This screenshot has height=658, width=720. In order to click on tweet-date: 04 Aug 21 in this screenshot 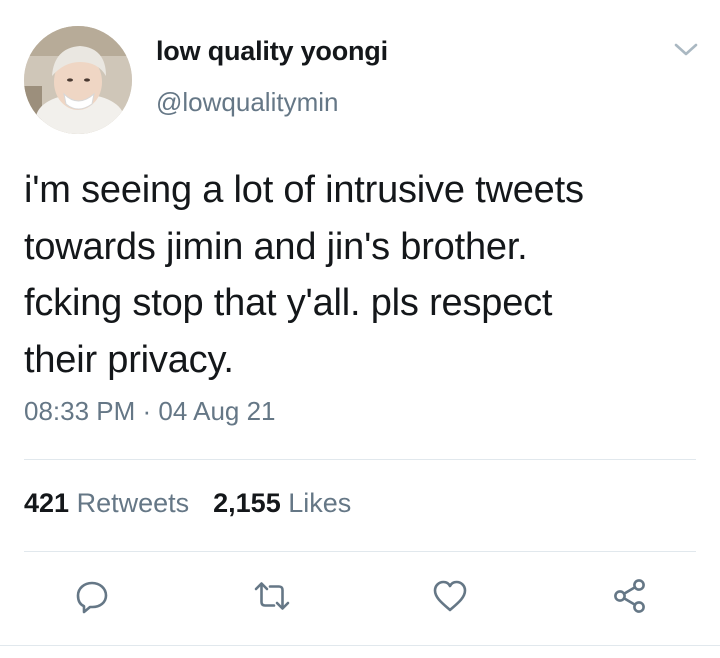, I will do `click(217, 411)`.